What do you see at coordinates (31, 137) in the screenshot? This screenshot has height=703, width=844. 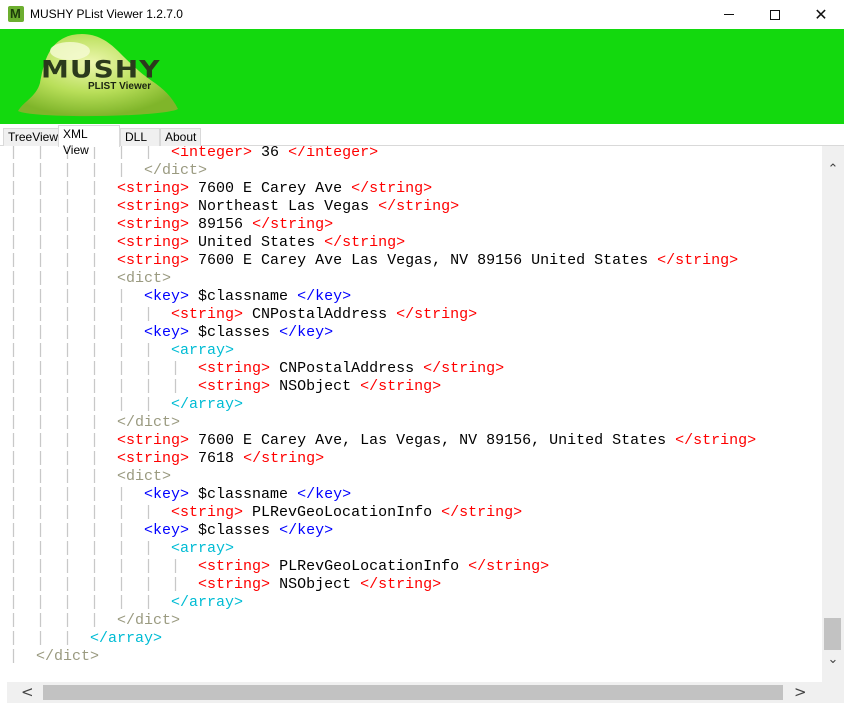 I see `tab-treeview: TreeView` at bounding box center [31, 137].